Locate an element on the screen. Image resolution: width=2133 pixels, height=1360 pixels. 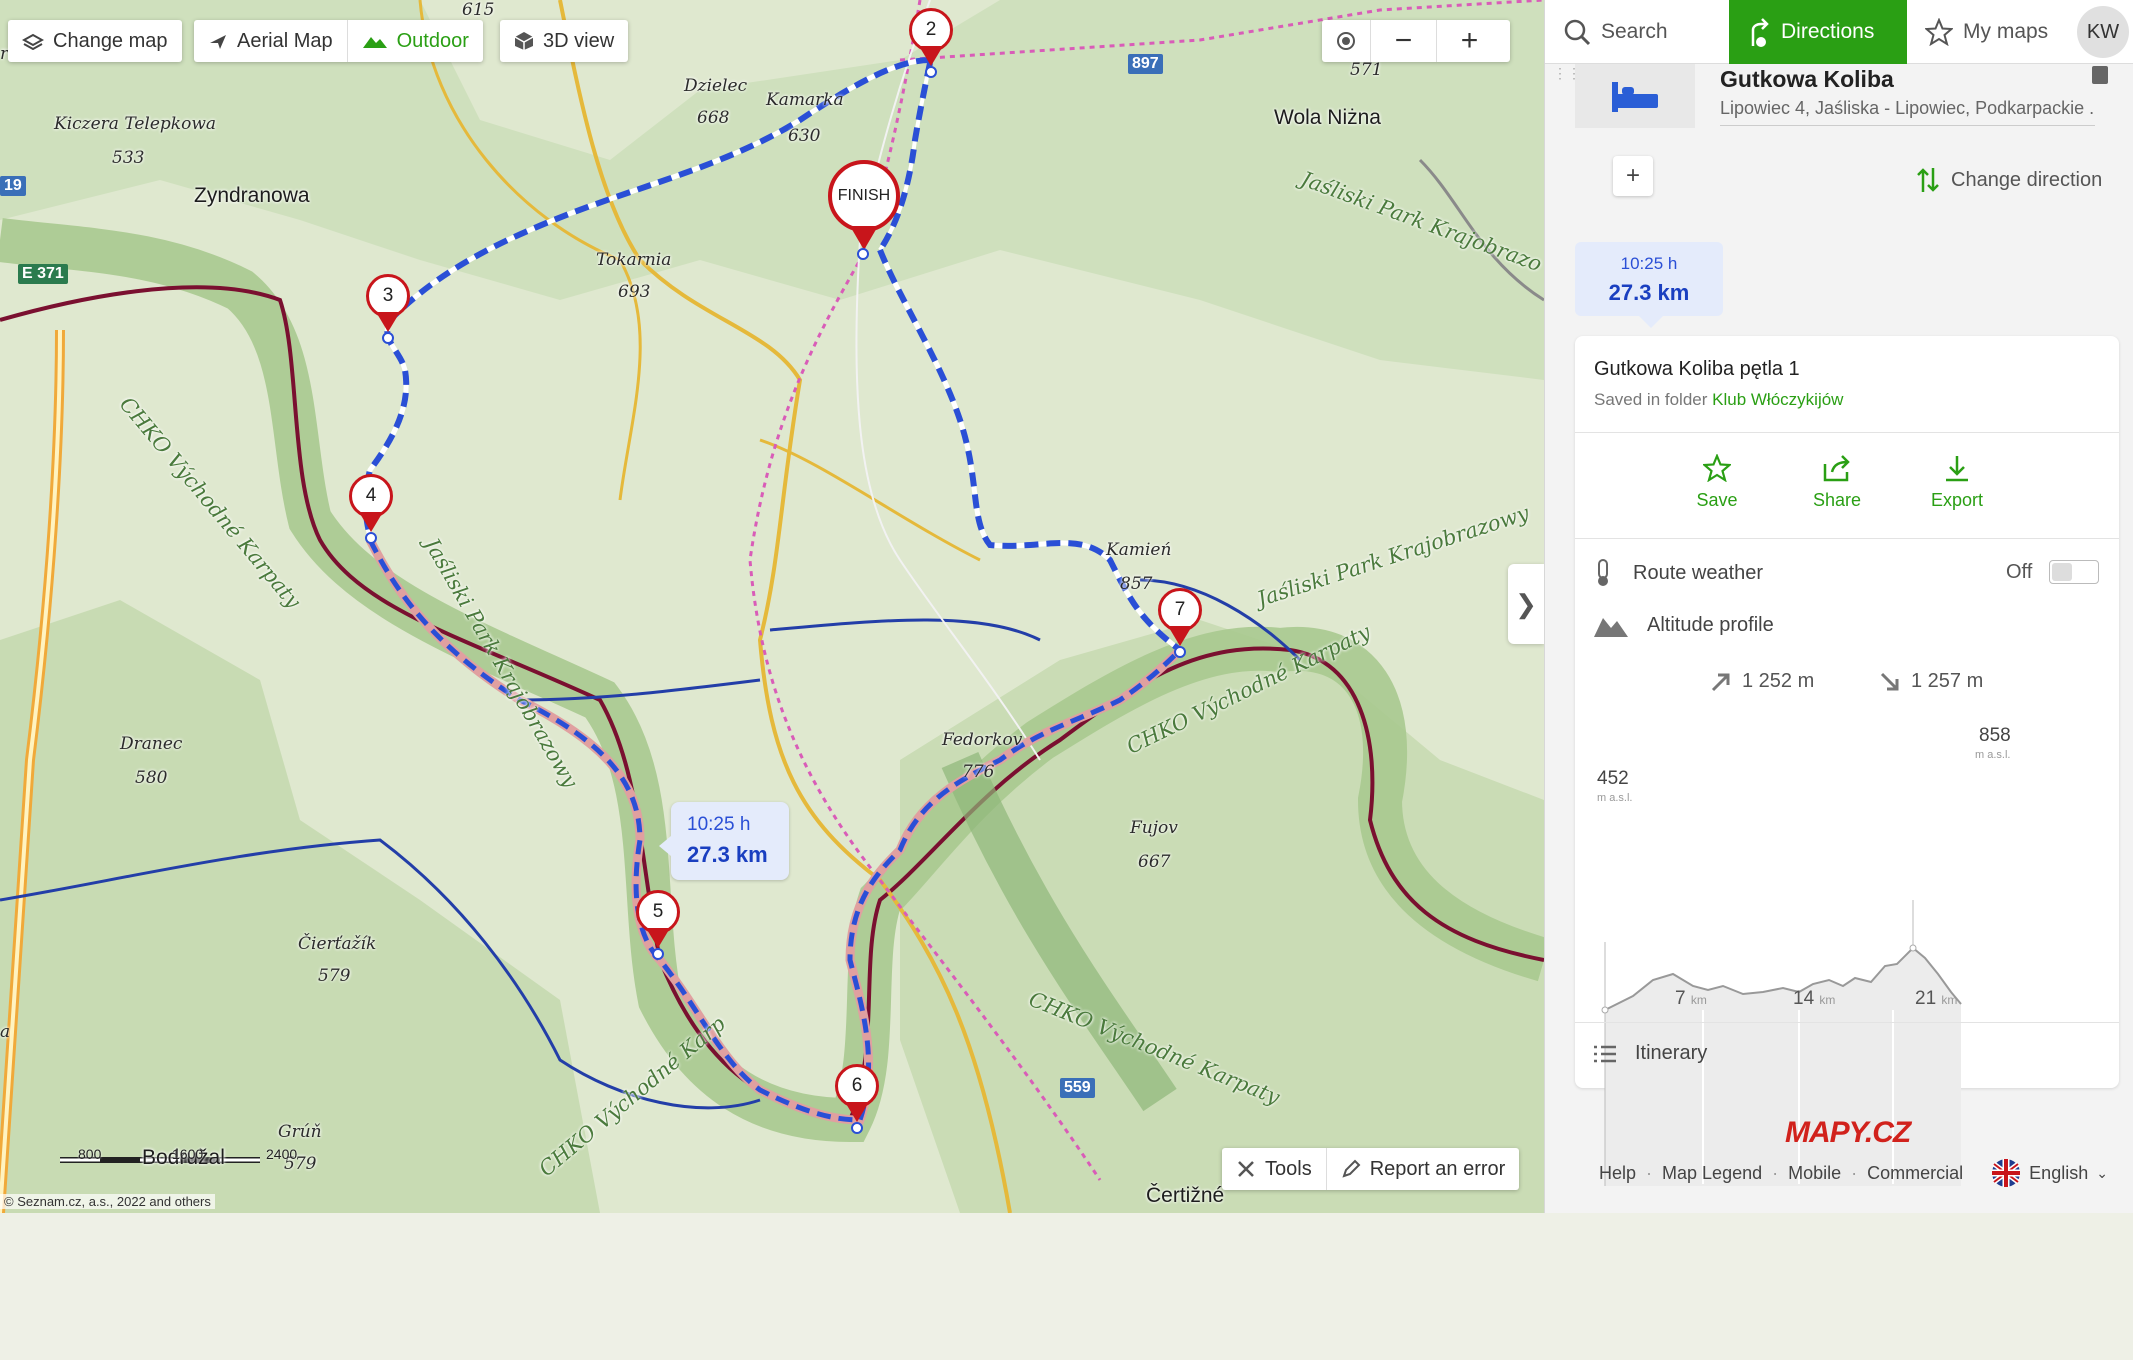
report-error-button: Report an error is located at coordinates (1422, 1169).